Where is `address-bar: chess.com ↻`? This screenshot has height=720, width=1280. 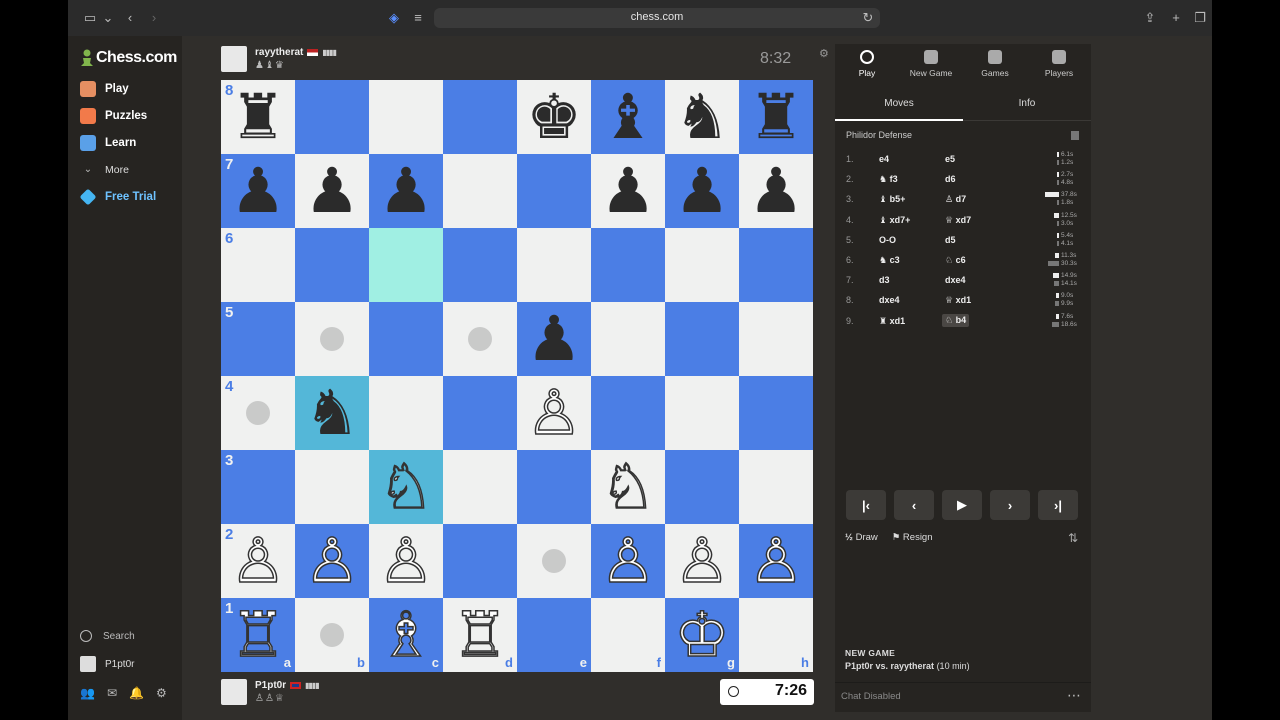 address-bar: chess.com ↻ is located at coordinates (657, 18).